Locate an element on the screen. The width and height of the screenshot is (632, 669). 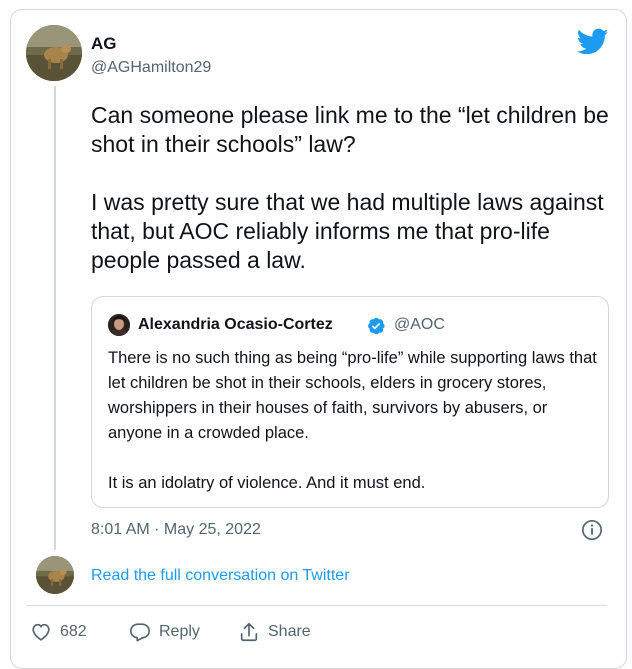
share-label: Share is located at coordinates (289, 631).